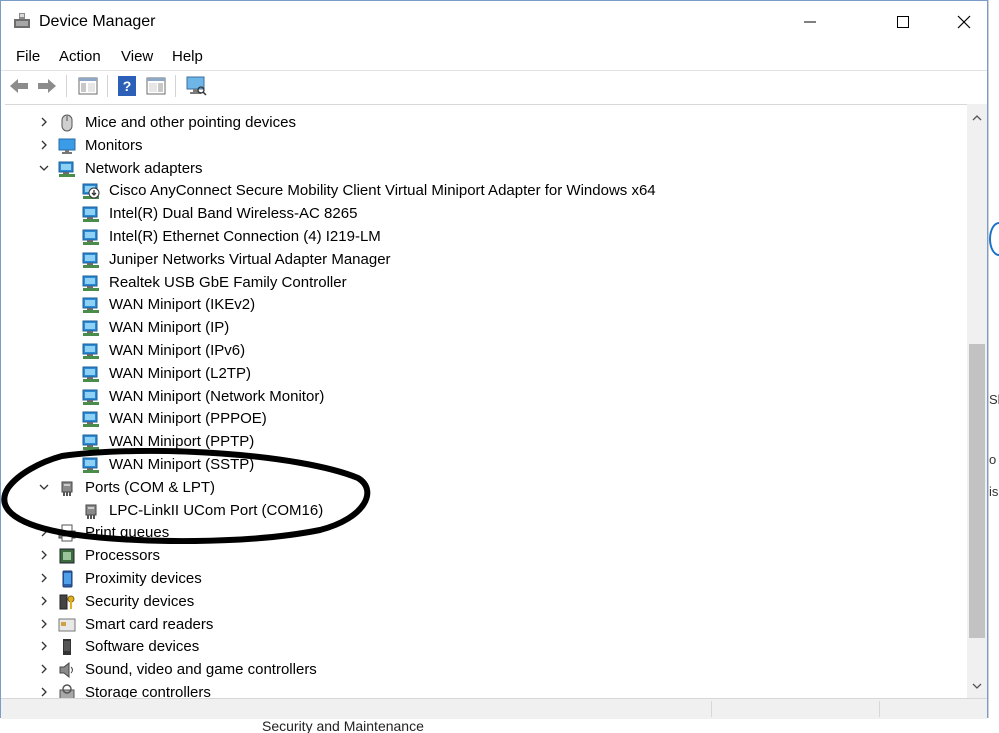 This screenshot has width=999, height=733. Describe the element at coordinates (485, 625) in the screenshot. I see `tree-category: Smart card readers` at that location.